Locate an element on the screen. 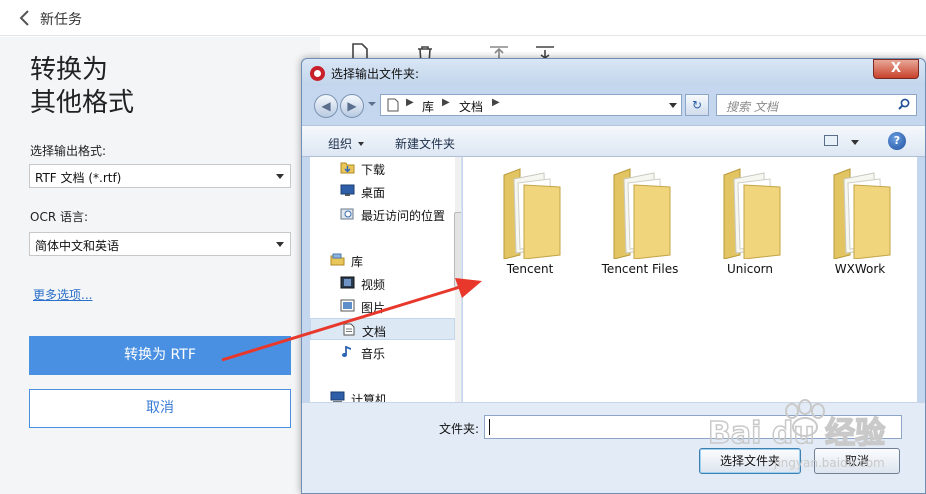 The width and height of the screenshot is (926, 494). watermark-text: Bai du 经验 is located at coordinates (796, 433).